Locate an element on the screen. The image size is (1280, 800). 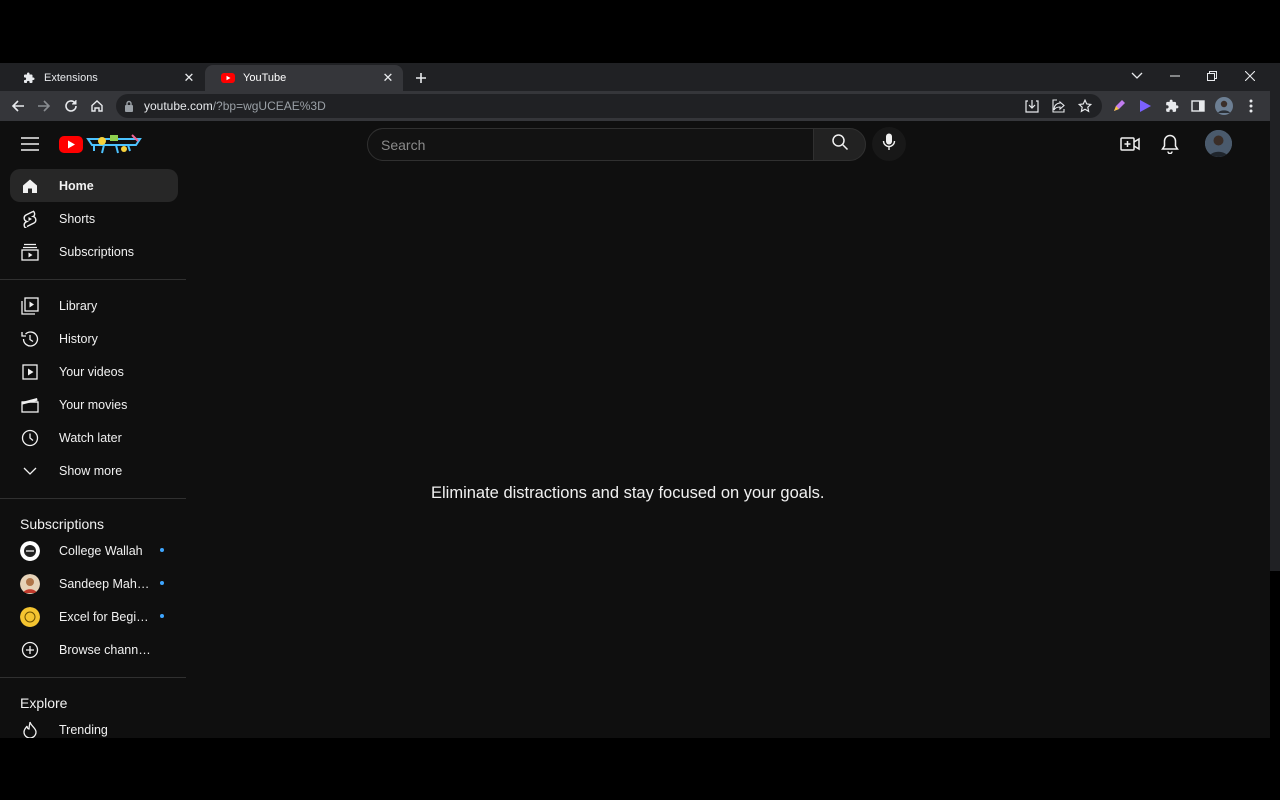
sidebar-item-your-videos: Your videos is located at coordinates (94, 371).